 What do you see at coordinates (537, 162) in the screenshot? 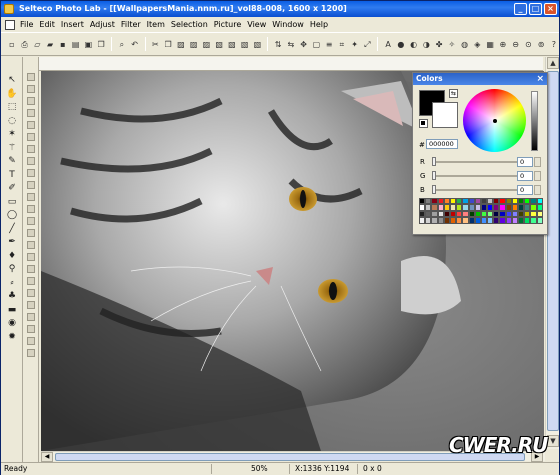
I see `red-spinner` at bounding box center [537, 162].